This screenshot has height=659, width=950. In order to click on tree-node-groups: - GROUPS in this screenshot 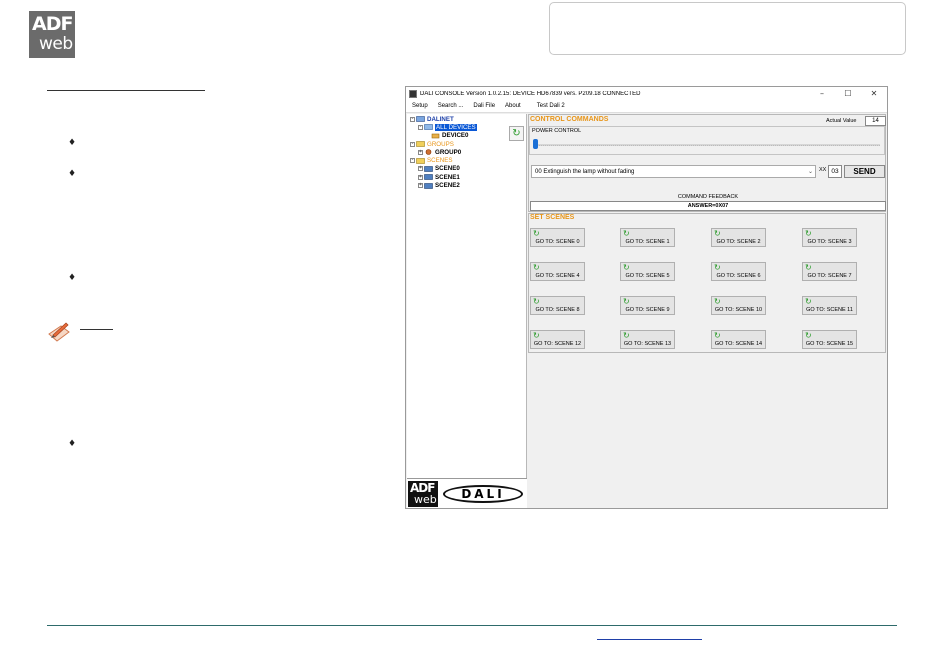, I will do `click(443, 144)`.